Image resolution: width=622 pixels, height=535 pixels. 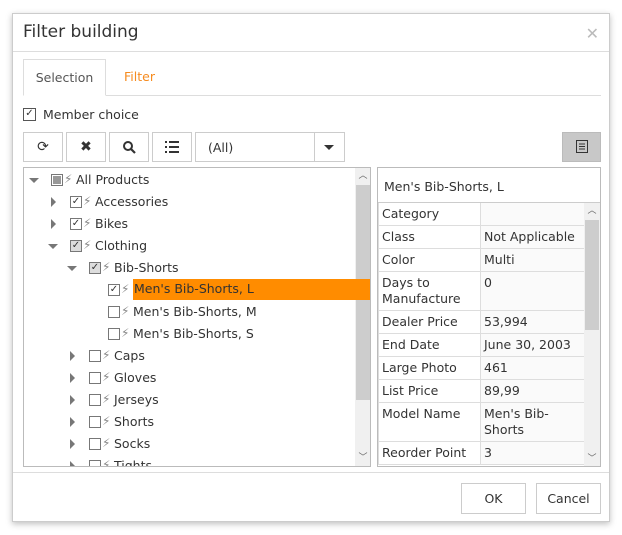 What do you see at coordinates (98, 115) in the screenshot?
I see `member-choice-checkbox: ✓ Member choice` at bounding box center [98, 115].